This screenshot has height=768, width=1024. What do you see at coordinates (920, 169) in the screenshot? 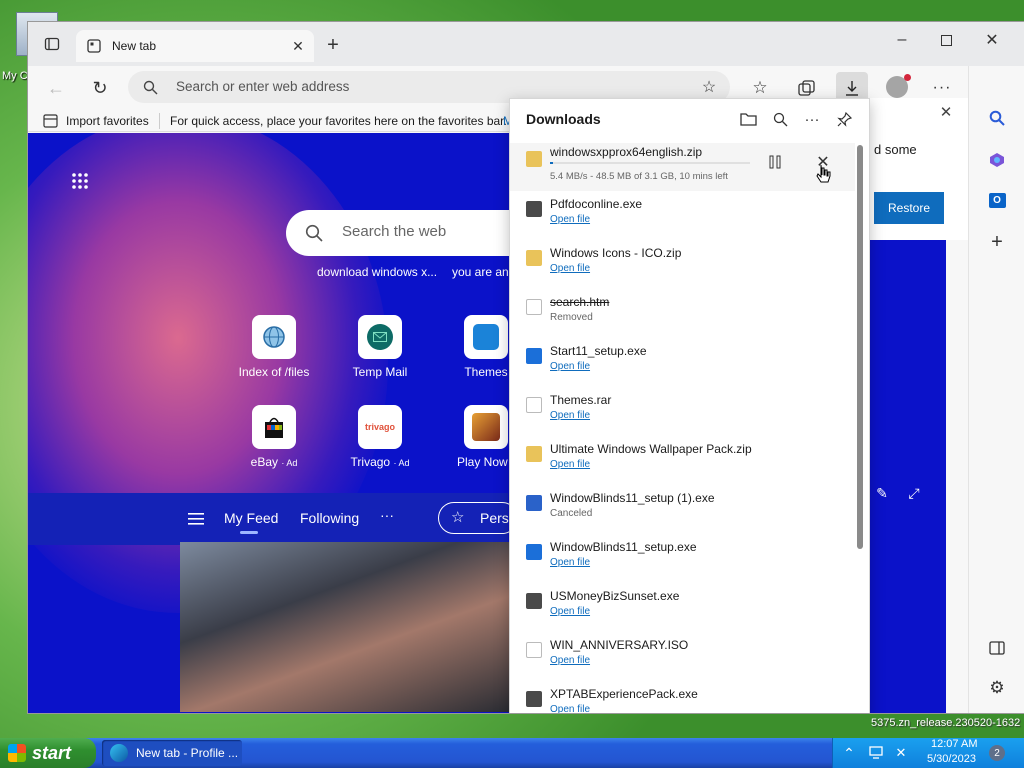
I see `restore-notification: ✕ d some Restore` at bounding box center [920, 169].